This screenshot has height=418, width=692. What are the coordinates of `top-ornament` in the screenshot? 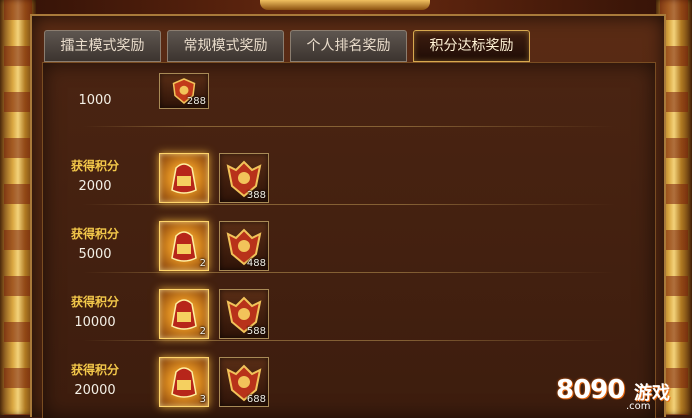 It's located at (345, 5).